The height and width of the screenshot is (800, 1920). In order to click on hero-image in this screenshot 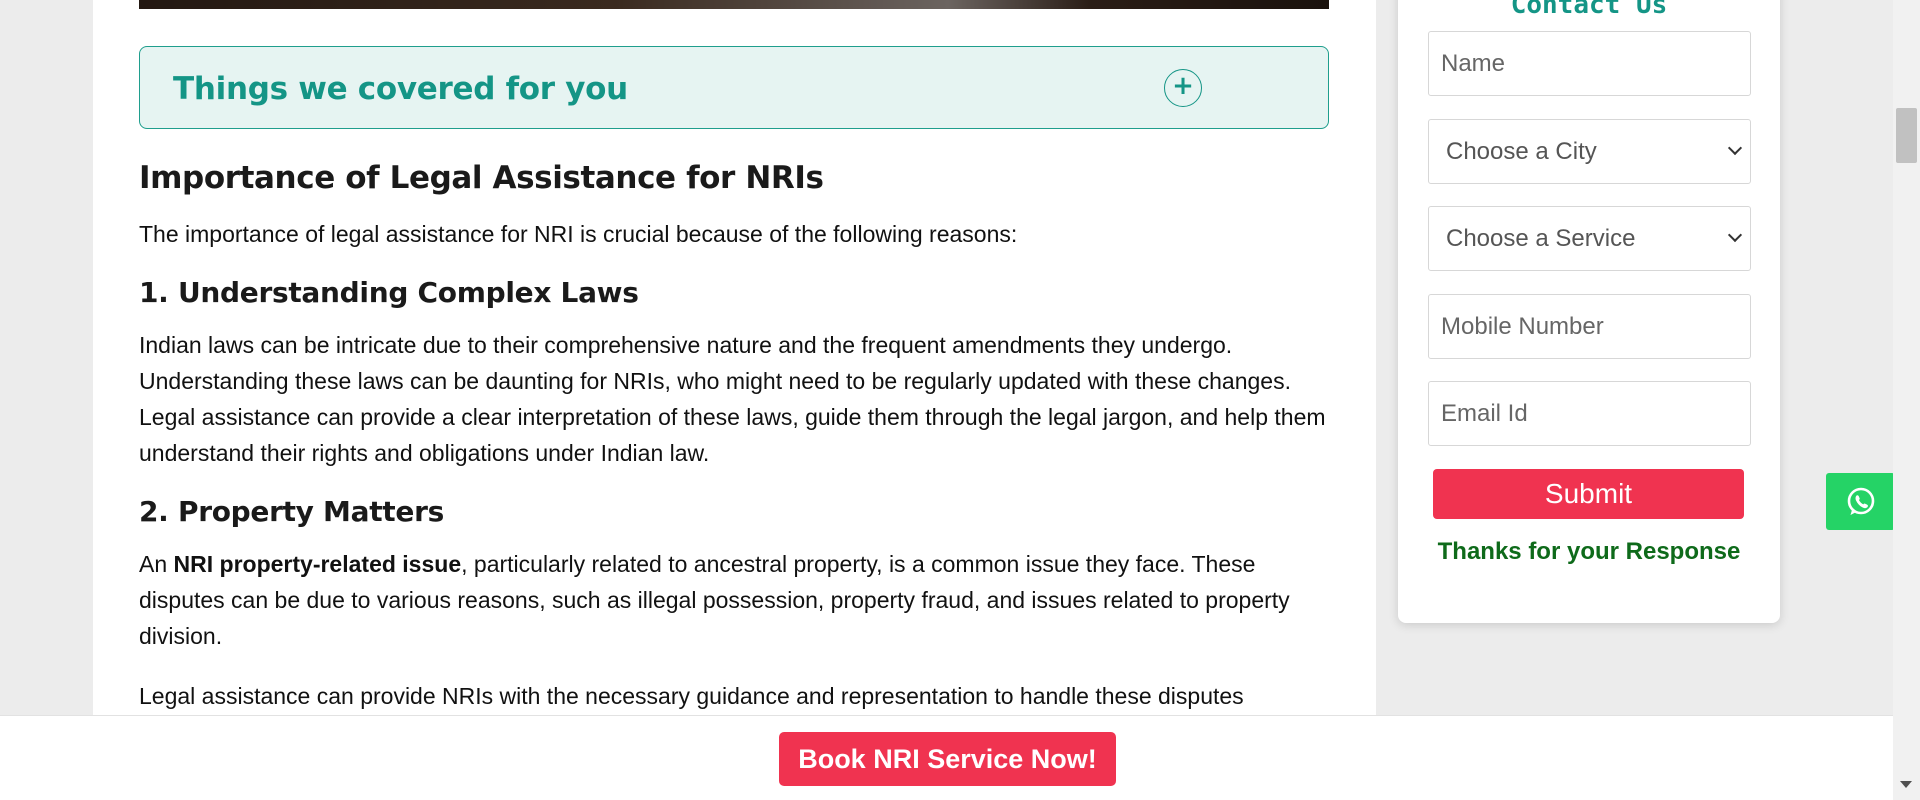, I will do `click(734, 4)`.